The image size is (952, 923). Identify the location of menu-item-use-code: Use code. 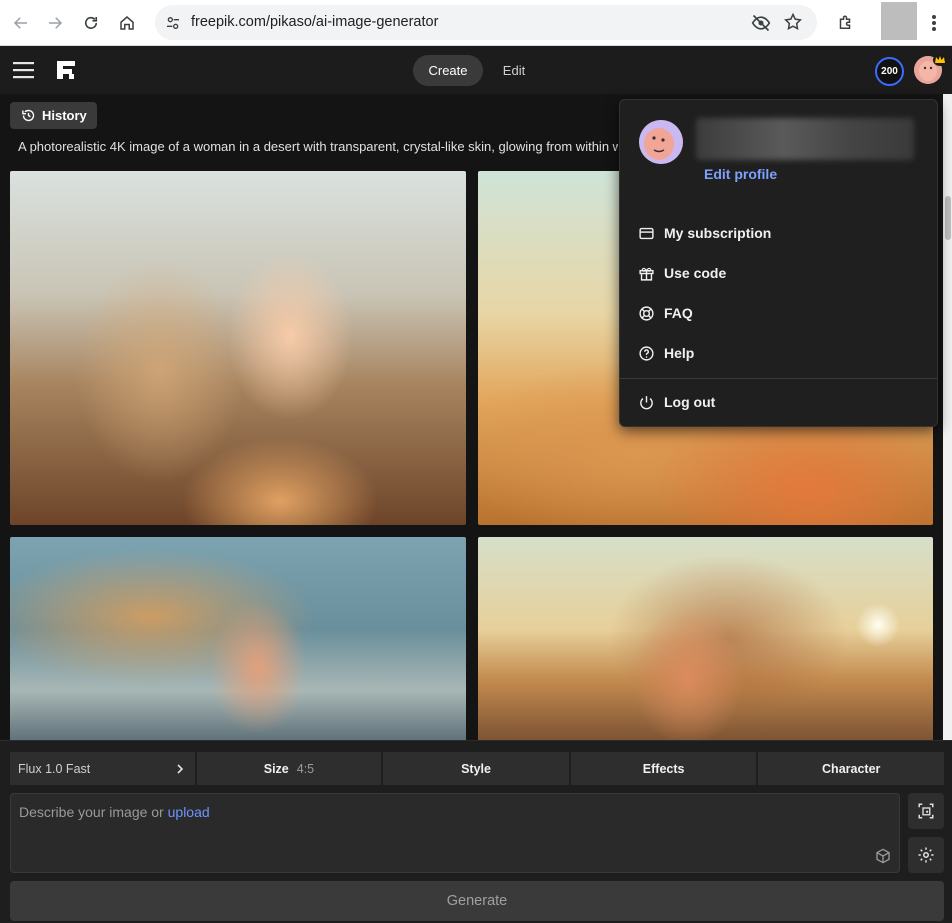
(682, 273).